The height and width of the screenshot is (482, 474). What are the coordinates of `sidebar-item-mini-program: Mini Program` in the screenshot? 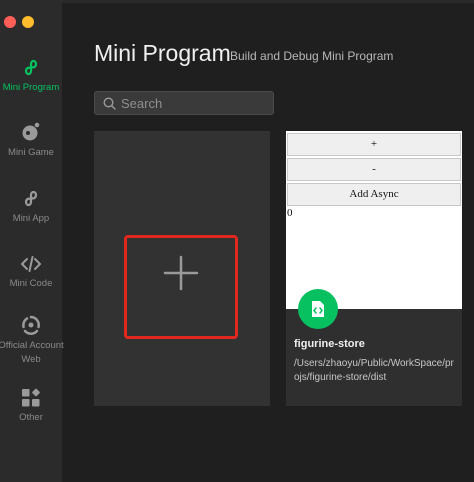 It's located at (31, 75).